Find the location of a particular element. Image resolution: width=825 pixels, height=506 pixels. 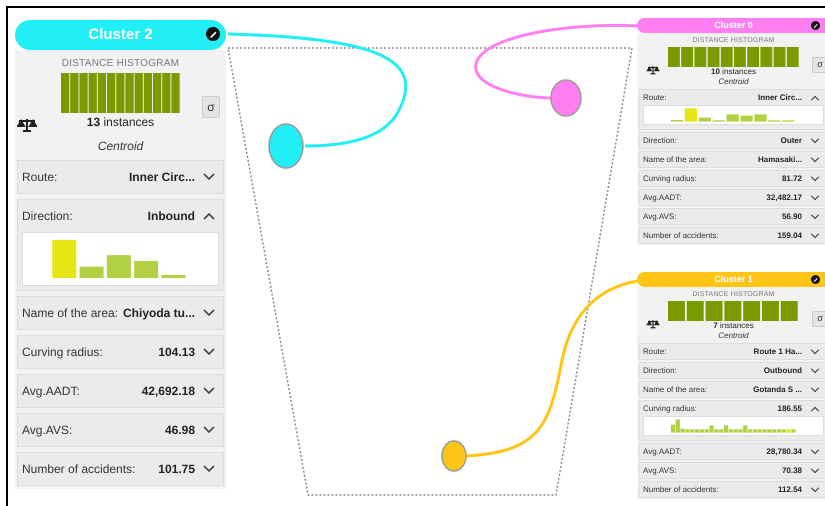

instances-count: 7 instances is located at coordinates (733, 326).